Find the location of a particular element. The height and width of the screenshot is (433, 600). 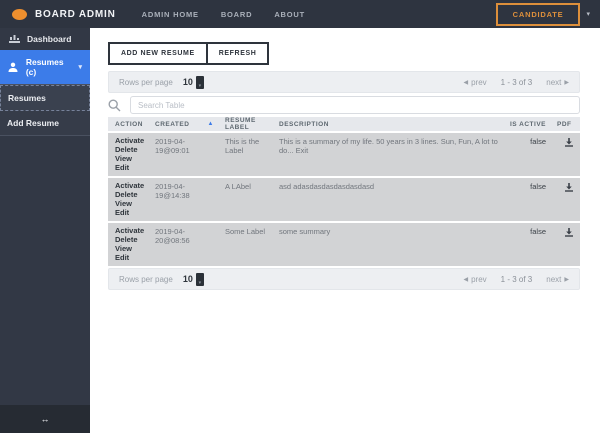

sidebar-submenu: Resumes Add Resume is located at coordinates (45, 110).